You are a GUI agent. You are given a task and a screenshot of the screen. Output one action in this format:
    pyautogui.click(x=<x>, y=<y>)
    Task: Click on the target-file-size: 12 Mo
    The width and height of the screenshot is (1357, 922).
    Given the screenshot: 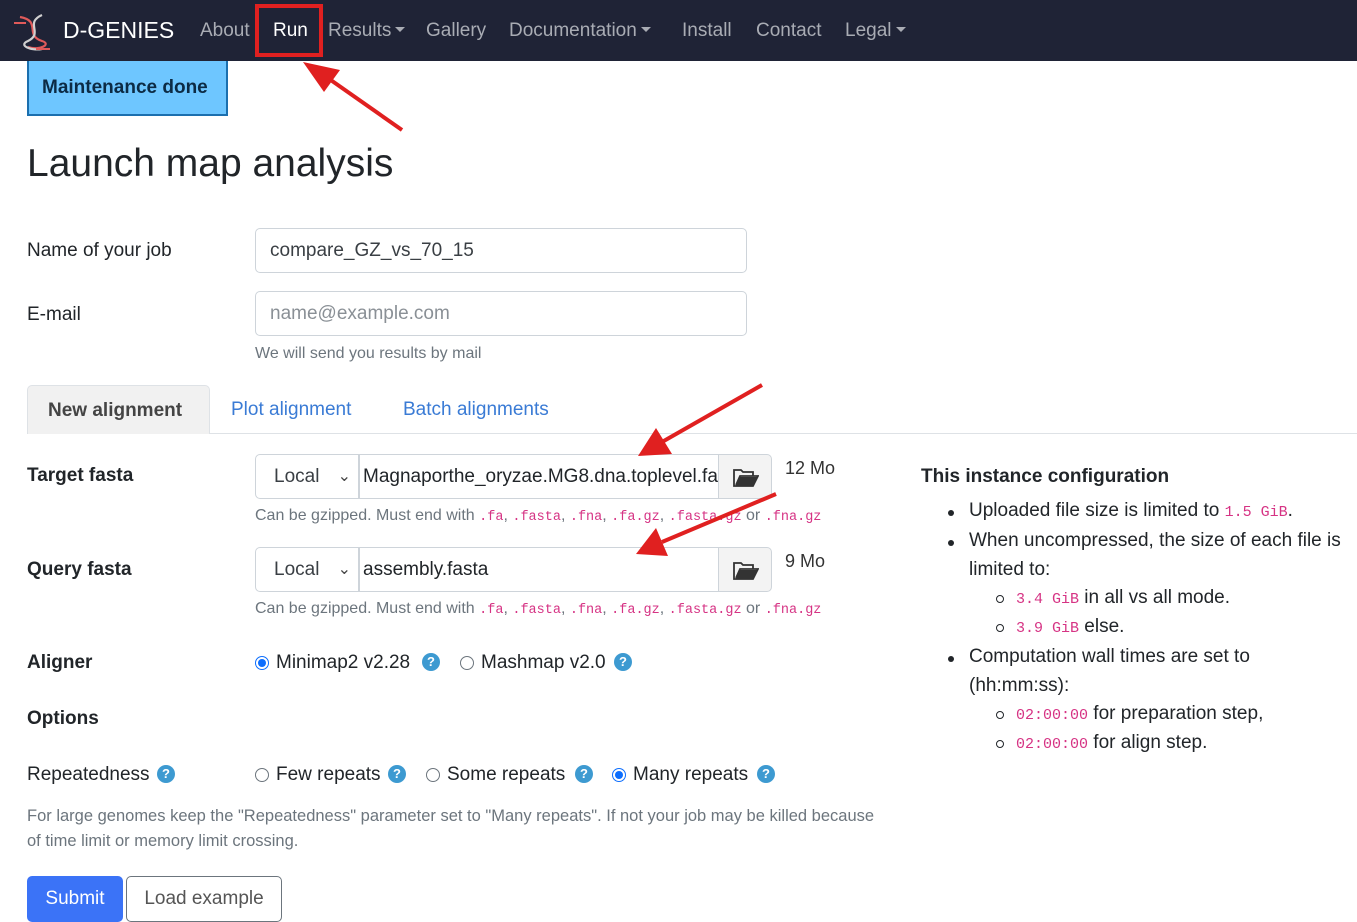 What is the action you would take?
    pyautogui.click(x=810, y=468)
    